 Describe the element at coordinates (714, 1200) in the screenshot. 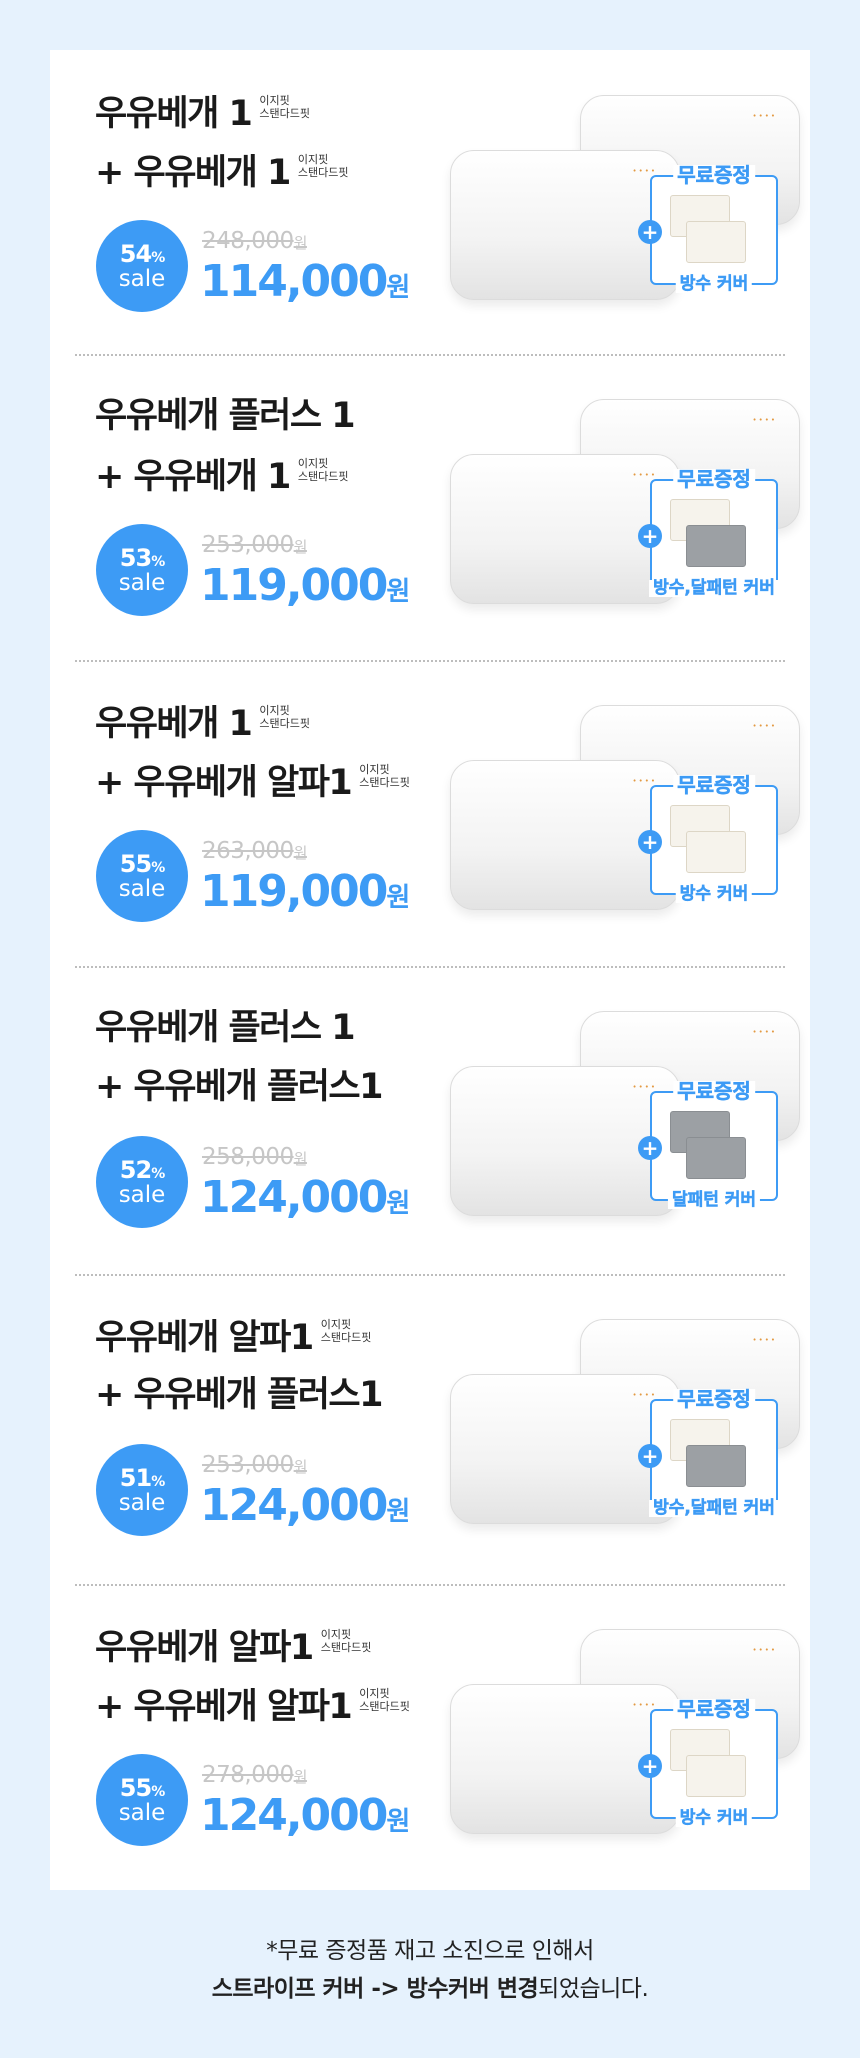

I see `gift-cover-label: 달패턴 커버` at that location.